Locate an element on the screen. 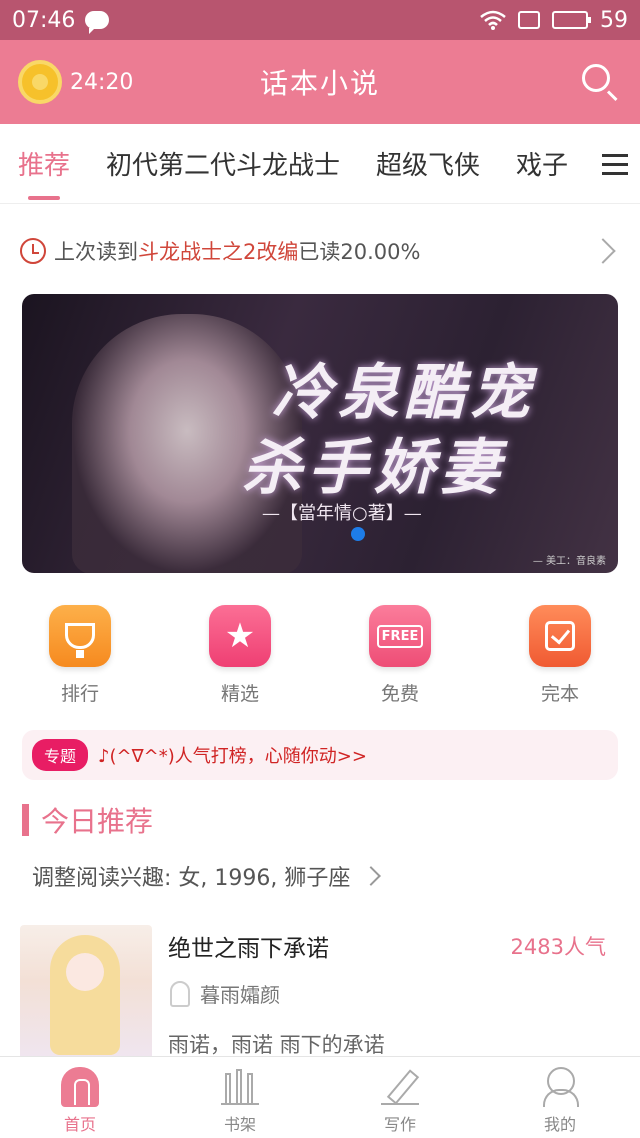 The width and height of the screenshot is (640, 1138). last-read-bar: 上次读到 斗龙战士之2改编 已读20.00% is located at coordinates (320, 251).